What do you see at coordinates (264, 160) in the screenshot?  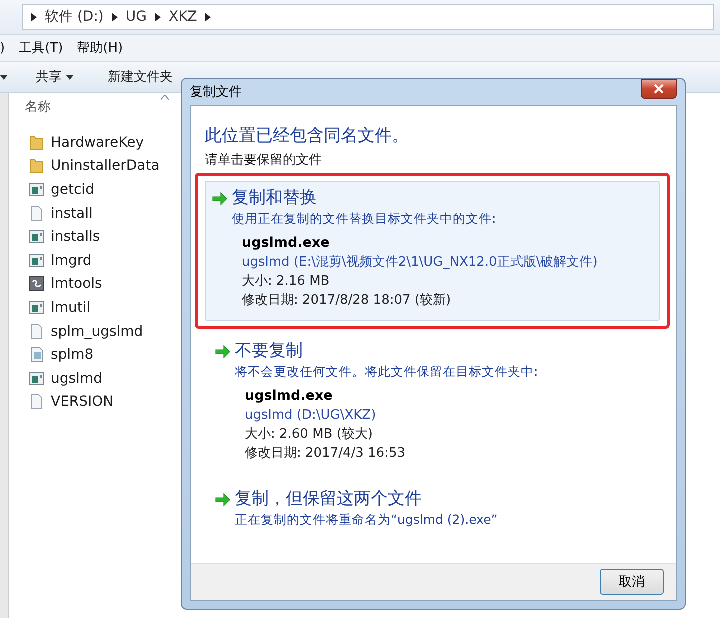 I see `instruction-text: 请单击要保留的文件` at bounding box center [264, 160].